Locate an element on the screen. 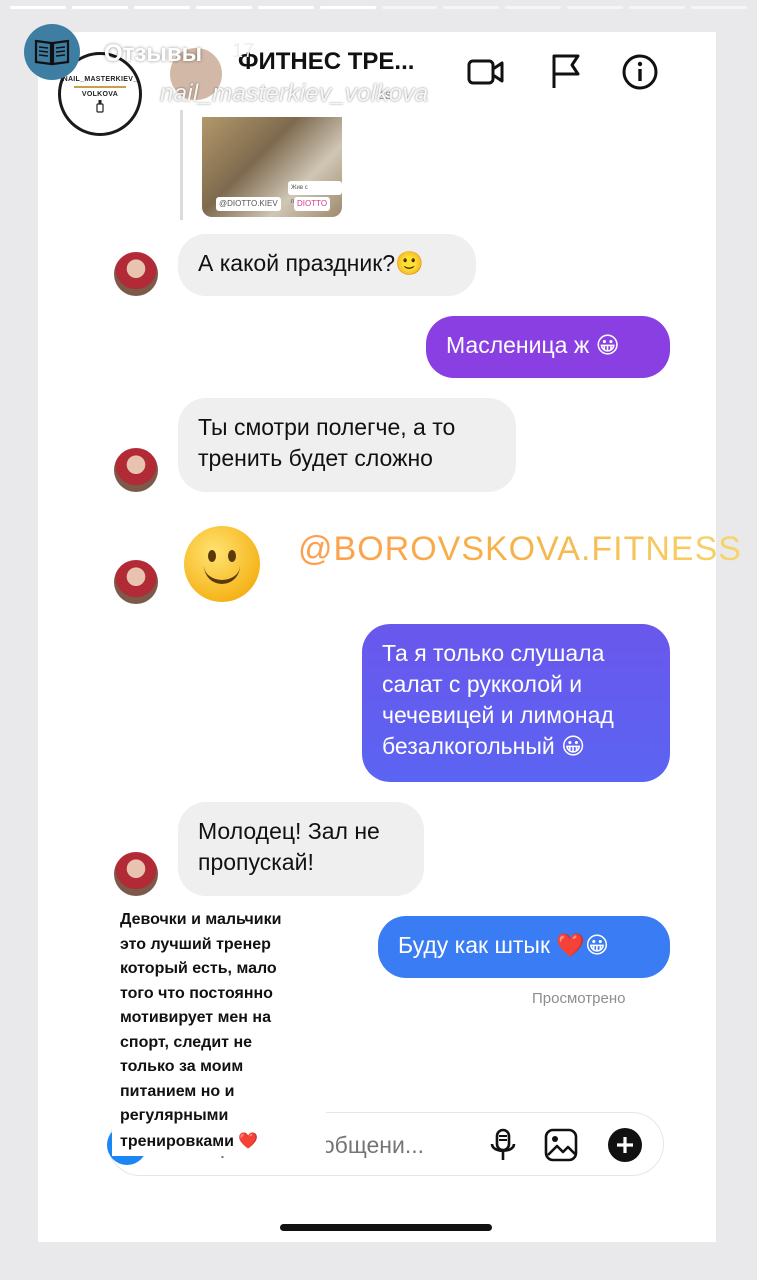 This screenshot has height=1280, width=757. message-line: салат с рукколой и is located at coordinates (482, 684).